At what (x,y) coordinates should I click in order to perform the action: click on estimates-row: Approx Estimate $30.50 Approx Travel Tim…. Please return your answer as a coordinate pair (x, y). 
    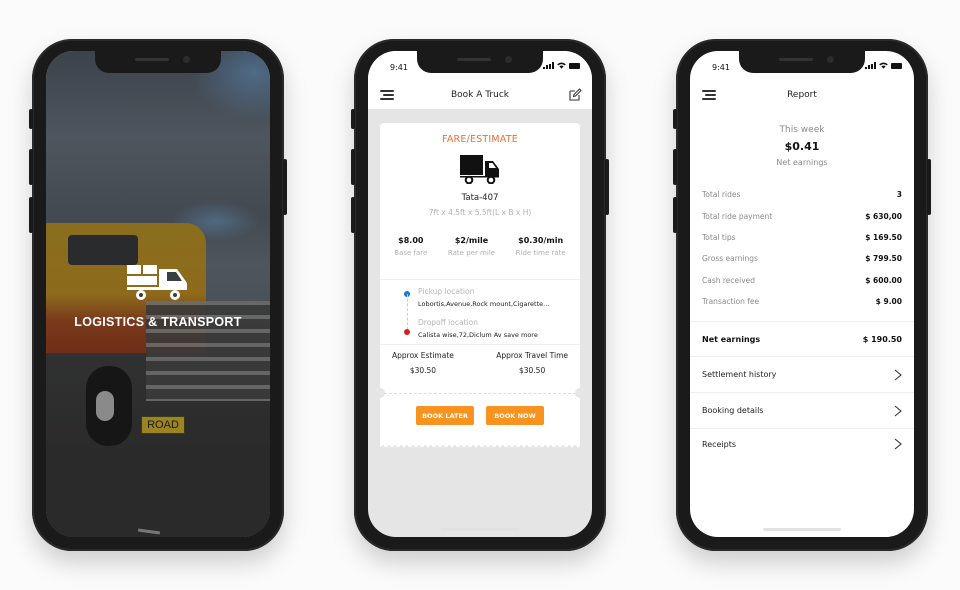
    Looking at the image, I should click on (480, 363).